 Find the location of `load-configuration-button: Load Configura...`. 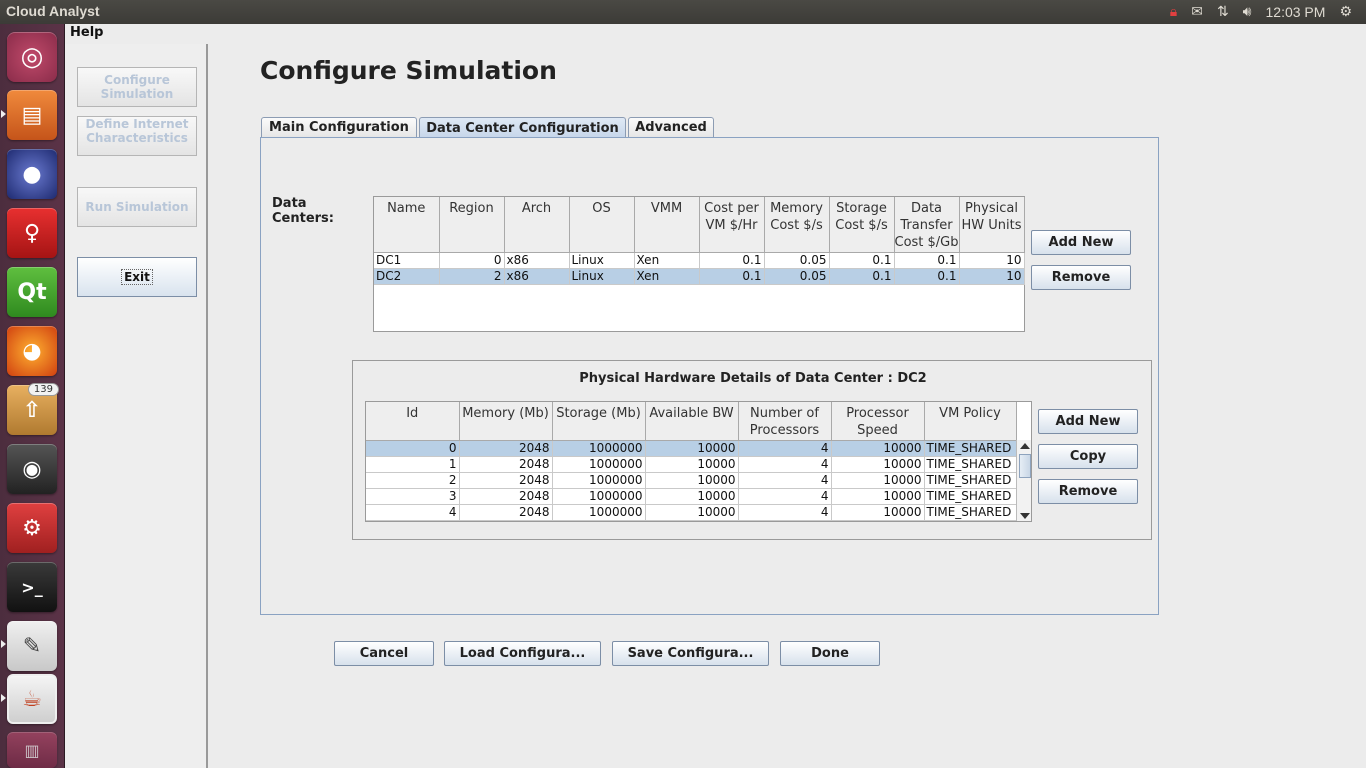

load-configuration-button: Load Configura... is located at coordinates (522, 653).